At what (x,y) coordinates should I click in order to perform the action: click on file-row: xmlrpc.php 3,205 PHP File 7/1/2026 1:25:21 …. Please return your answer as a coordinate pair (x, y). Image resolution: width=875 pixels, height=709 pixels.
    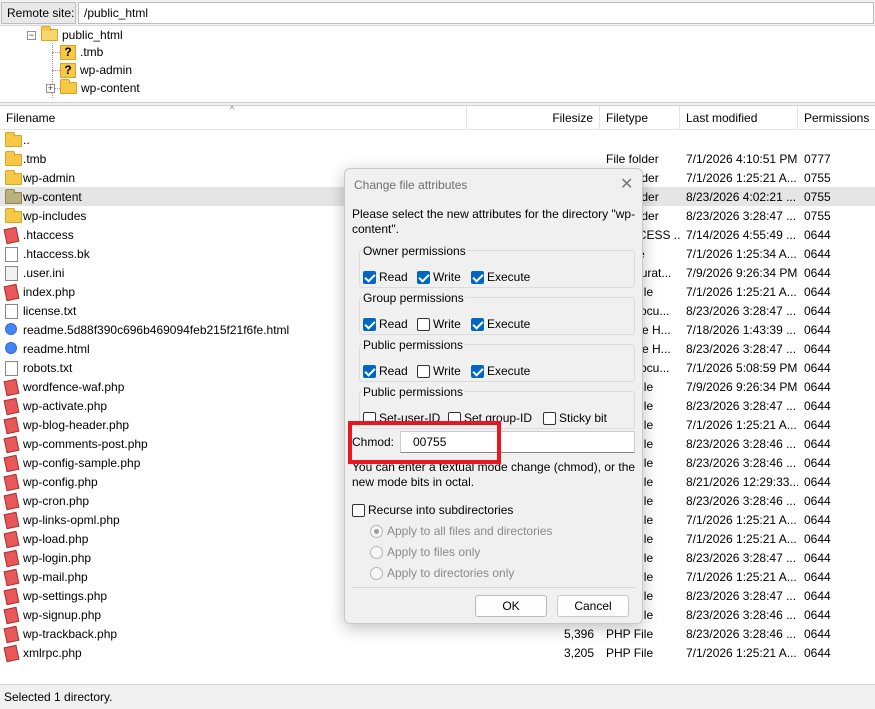
    Looking at the image, I should click on (437, 653).